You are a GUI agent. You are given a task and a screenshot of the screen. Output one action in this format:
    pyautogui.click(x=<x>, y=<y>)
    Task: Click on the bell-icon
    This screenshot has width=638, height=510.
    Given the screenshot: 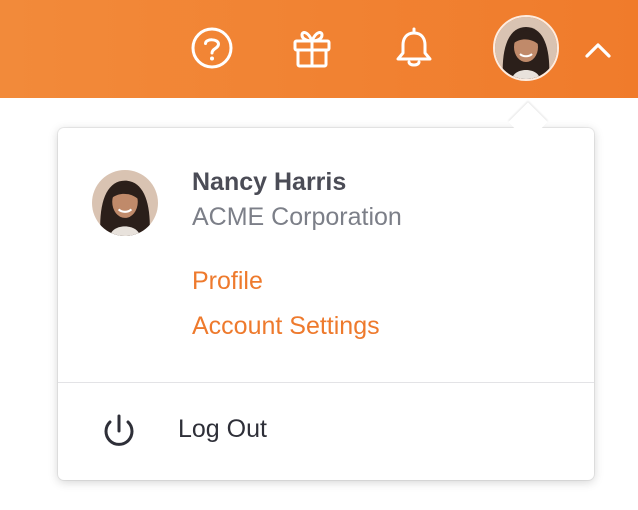 What is the action you would take?
    pyautogui.click(x=414, y=47)
    